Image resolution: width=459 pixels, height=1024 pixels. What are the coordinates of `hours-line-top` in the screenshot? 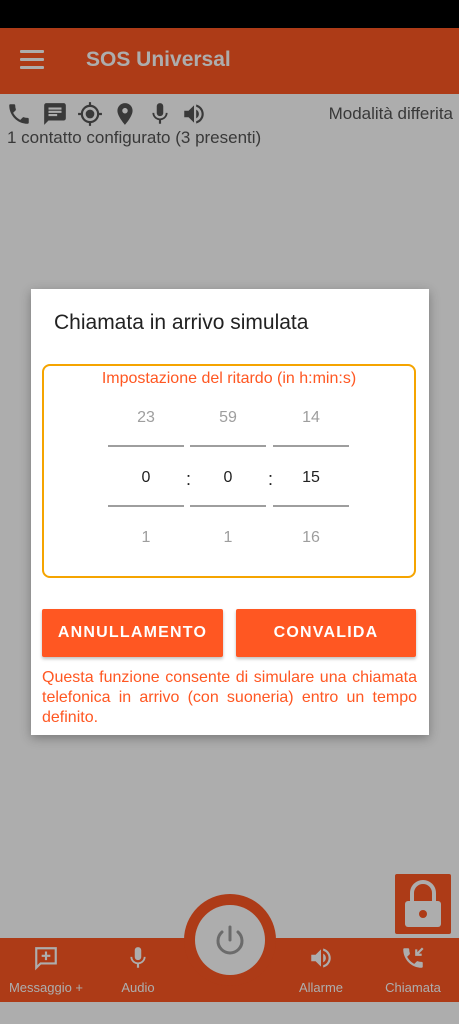 It's located at (146, 446).